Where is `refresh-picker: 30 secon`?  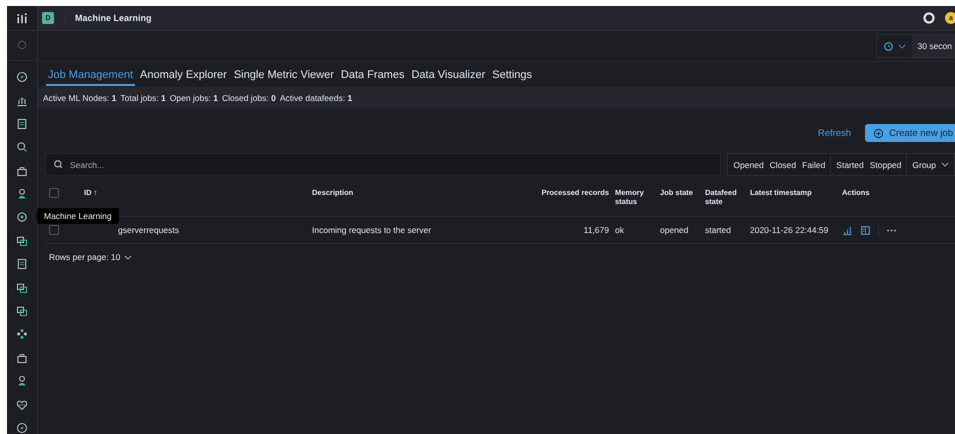
refresh-picker: 30 secon is located at coordinates (915, 46).